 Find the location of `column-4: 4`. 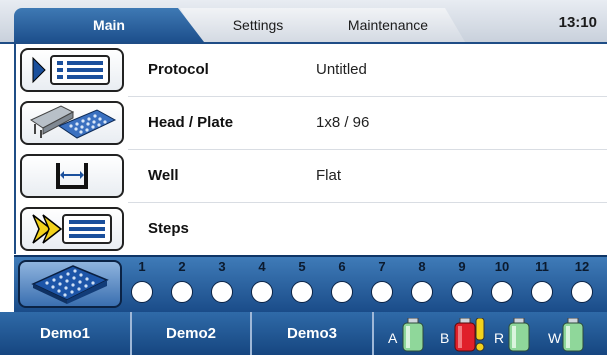

column-4: 4 is located at coordinates (262, 285).